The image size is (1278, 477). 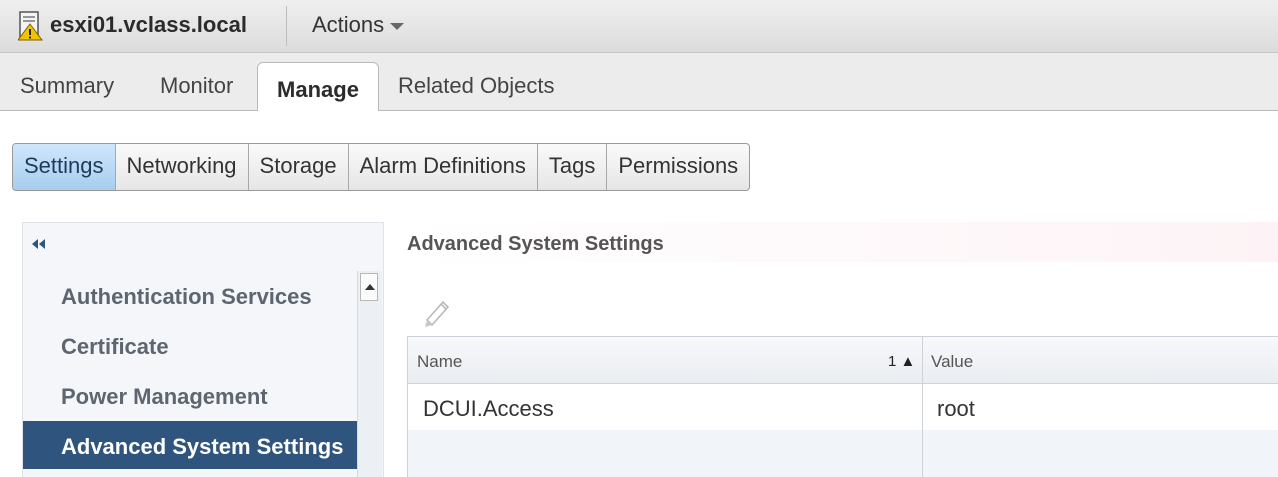 I want to click on sidebar-item-advanced-system-settings: Advanced System Settings, so click(x=191, y=445).